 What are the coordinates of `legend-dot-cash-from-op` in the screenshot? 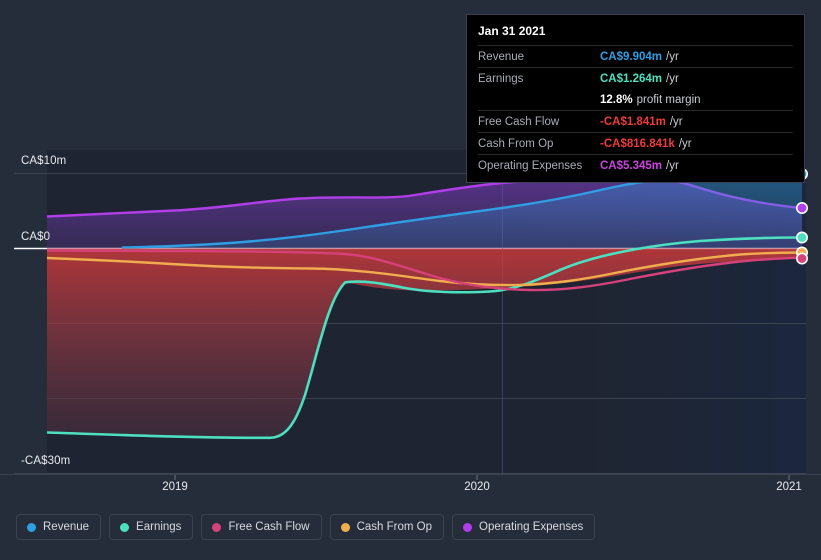 It's located at (345, 527).